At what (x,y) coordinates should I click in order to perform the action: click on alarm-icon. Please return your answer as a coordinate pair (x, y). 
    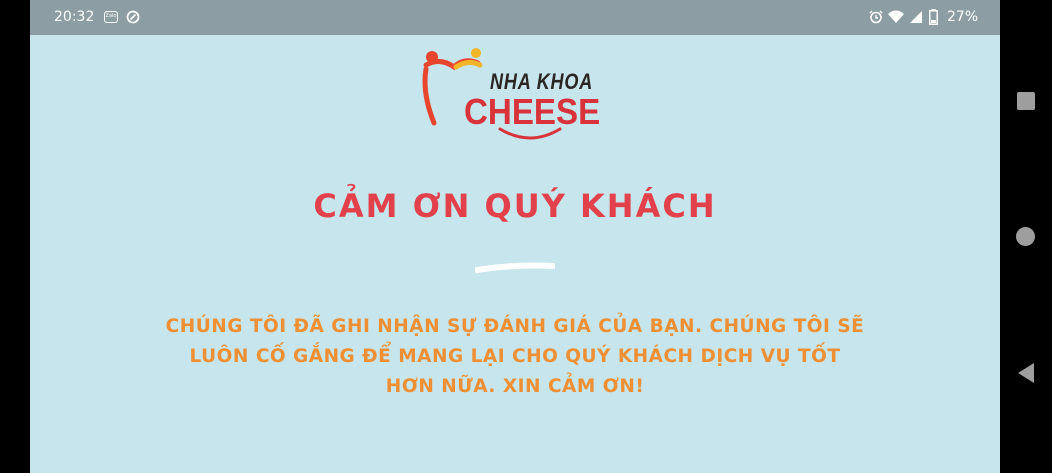
    Looking at the image, I should click on (876, 17).